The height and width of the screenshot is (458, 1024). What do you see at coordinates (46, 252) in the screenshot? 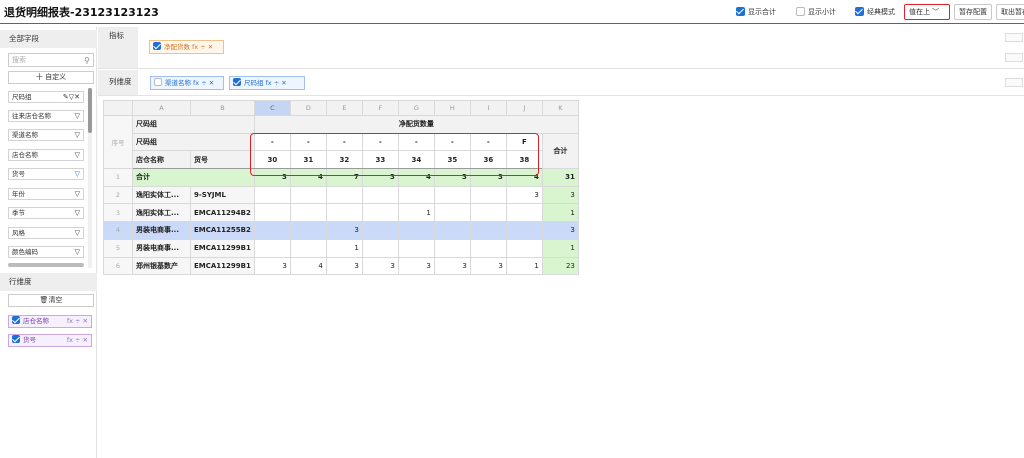
I see `field-item-color-code: 颜色编码 ▽` at bounding box center [46, 252].